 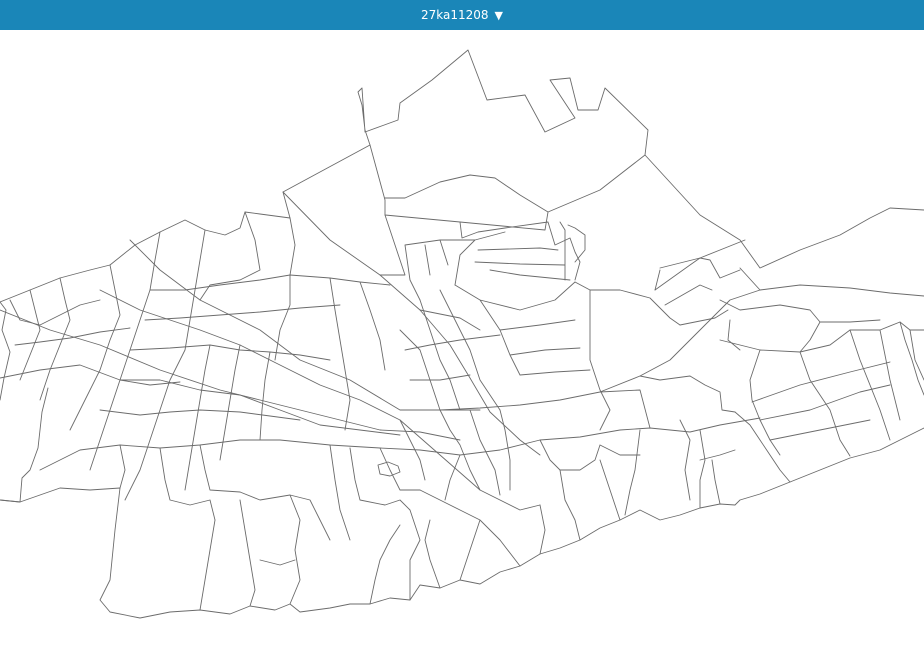 What do you see at coordinates (745, 458) in the screenshot?
I see `east-coast-lower` at bounding box center [745, 458].